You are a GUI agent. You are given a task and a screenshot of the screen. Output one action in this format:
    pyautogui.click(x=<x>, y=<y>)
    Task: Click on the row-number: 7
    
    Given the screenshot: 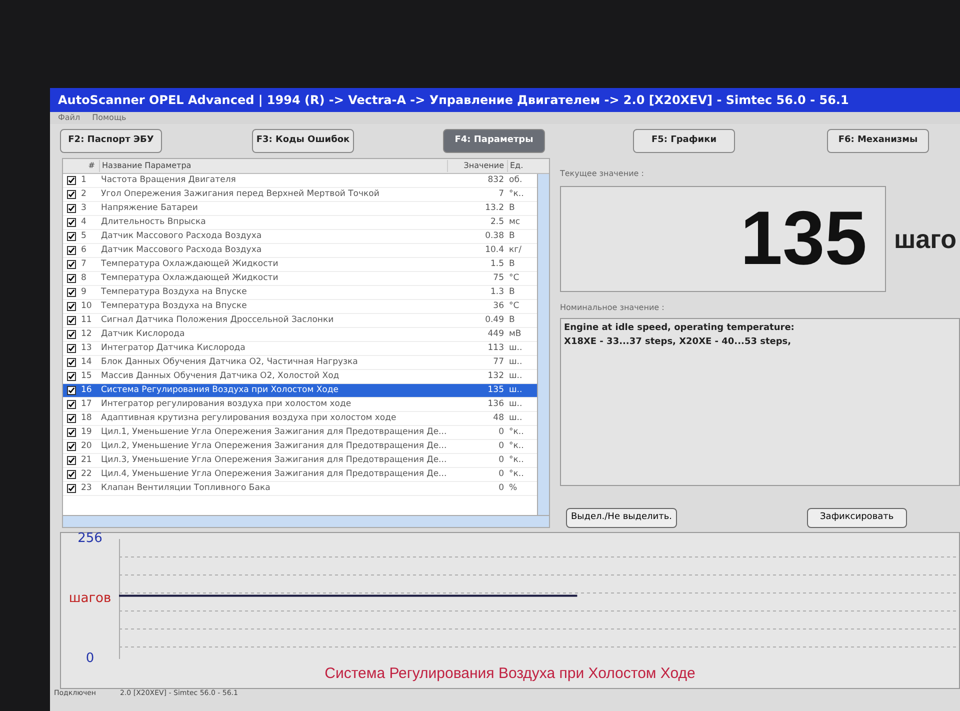 What is the action you would take?
    pyautogui.click(x=84, y=264)
    